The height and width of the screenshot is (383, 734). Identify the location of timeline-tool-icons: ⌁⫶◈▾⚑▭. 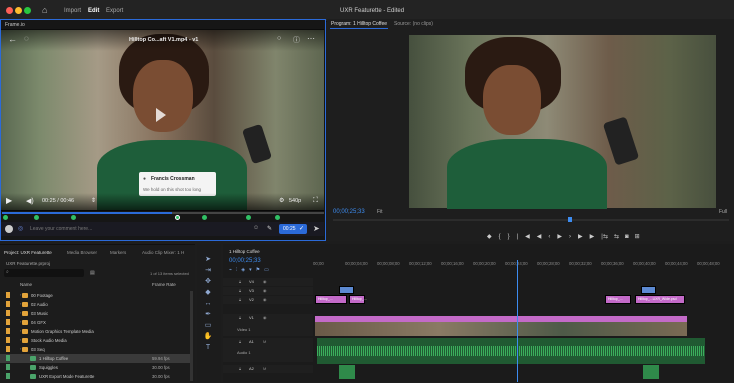
(251, 270).